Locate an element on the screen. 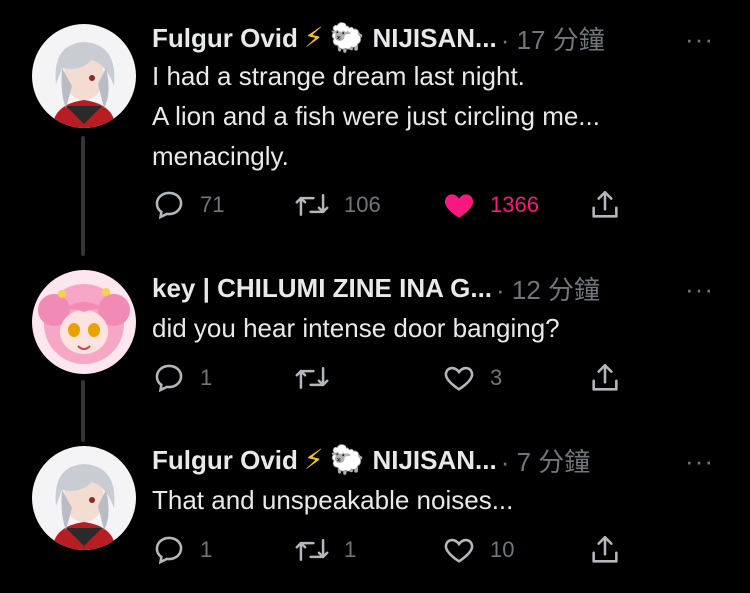  retweet-button: 1 is located at coordinates (325, 550).